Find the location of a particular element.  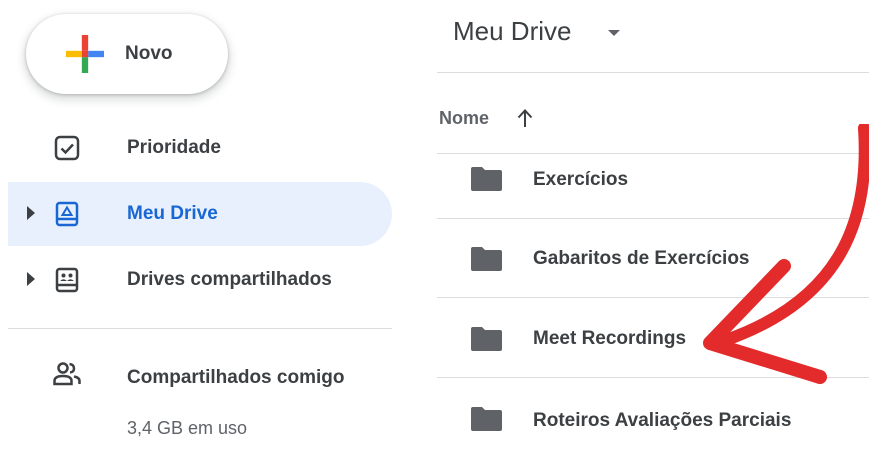

page-title: Meu Drive is located at coordinates (512, 31).